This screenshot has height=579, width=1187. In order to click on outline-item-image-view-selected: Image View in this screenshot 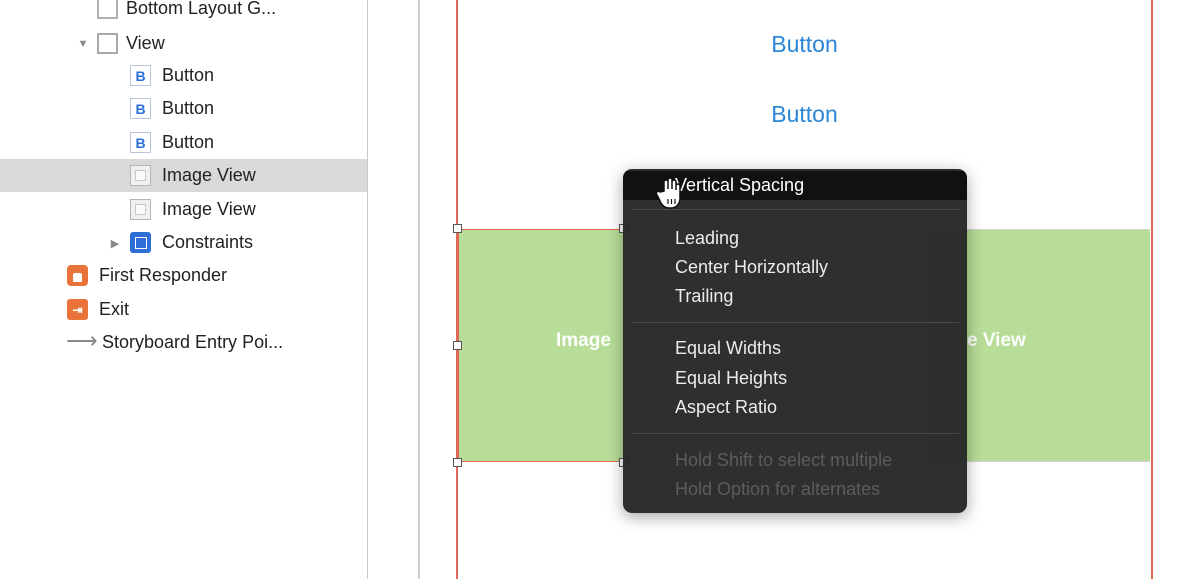, I will do `click(183, 175)`.